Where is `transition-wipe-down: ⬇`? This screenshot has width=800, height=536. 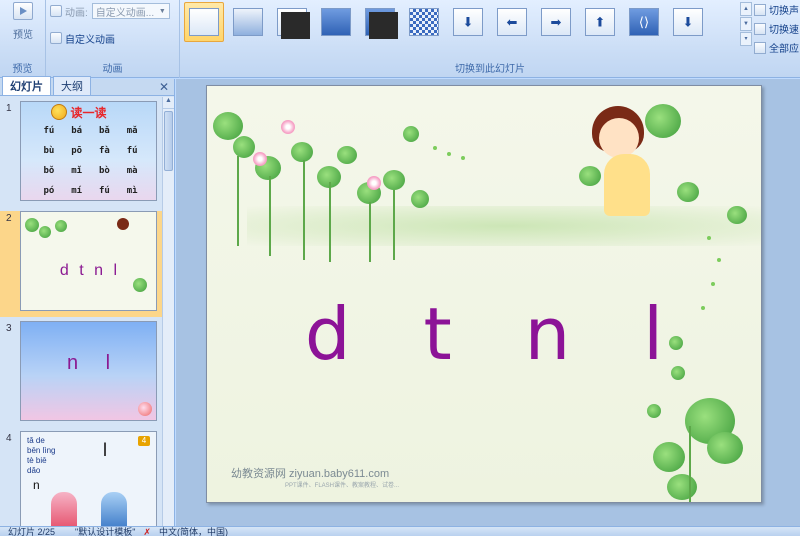
transition-wipe-down: ⬇ is located at coordinates (468, 22).